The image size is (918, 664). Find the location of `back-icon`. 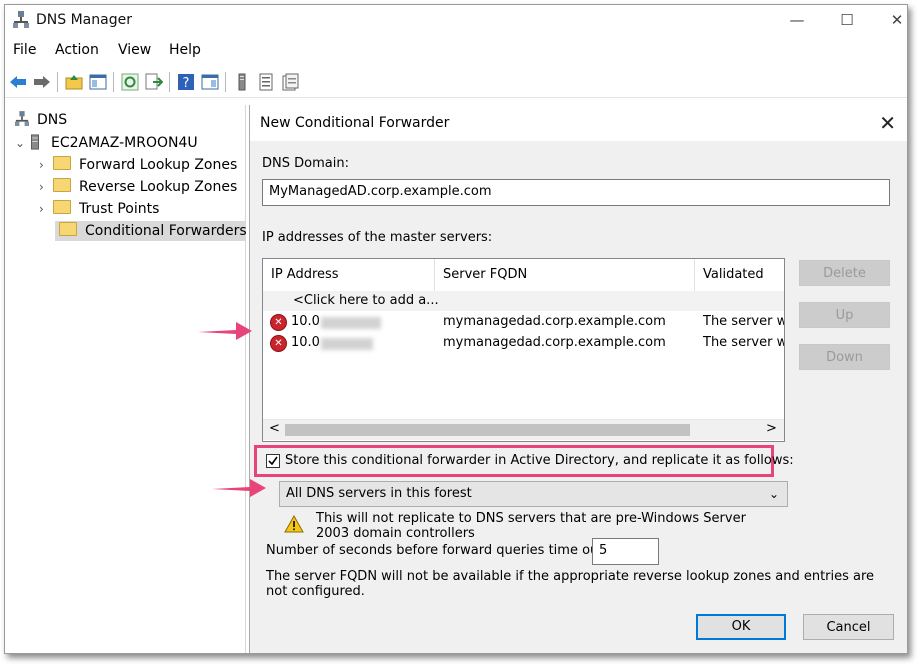

back-icon is located at coordinates (18, 82).